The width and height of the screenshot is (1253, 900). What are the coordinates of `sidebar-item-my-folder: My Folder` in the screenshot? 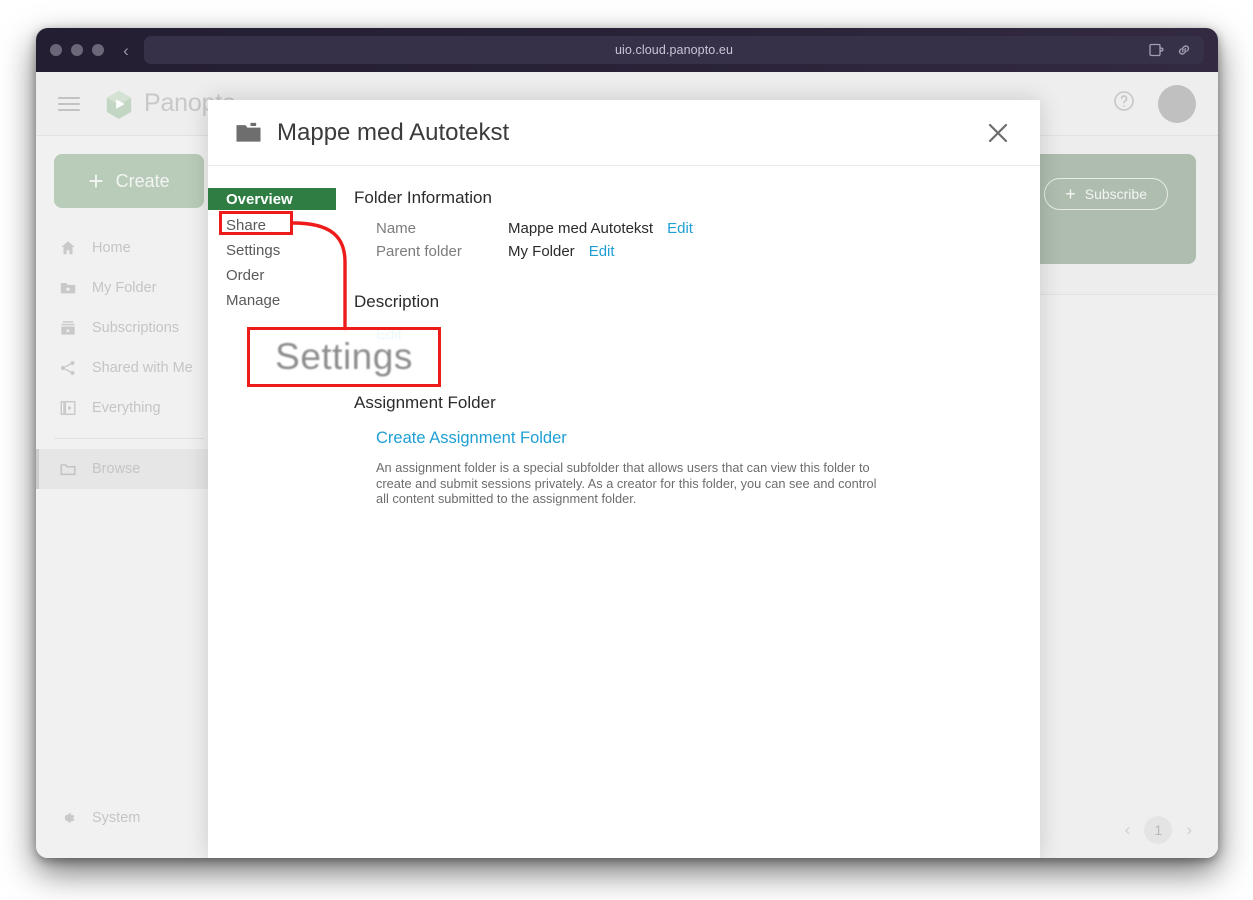 It's located at (129, 288).